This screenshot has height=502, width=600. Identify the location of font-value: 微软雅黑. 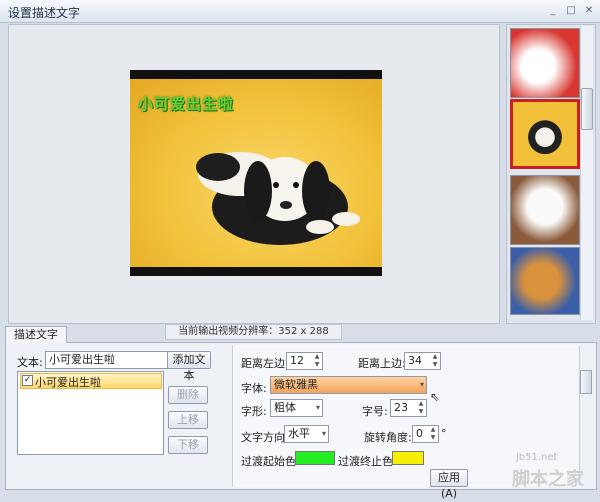
(296, 384).